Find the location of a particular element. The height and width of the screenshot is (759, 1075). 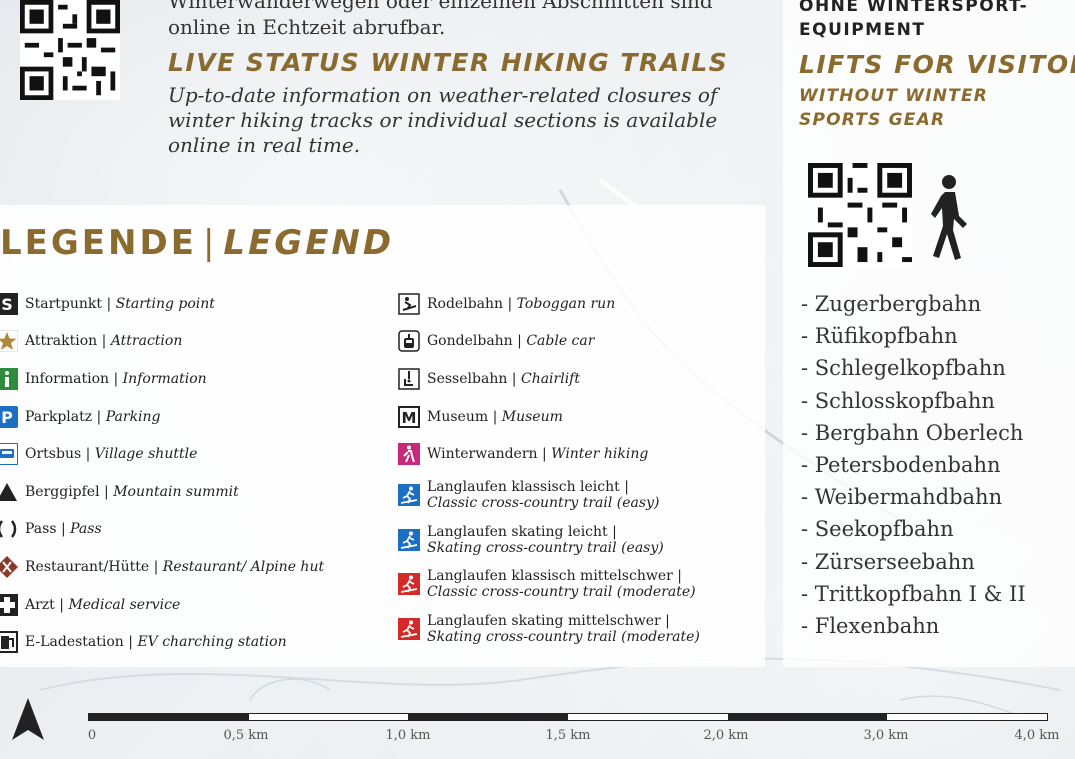

legend-item-star: Attraktion | Attraction is located at coordinates (162, 342).